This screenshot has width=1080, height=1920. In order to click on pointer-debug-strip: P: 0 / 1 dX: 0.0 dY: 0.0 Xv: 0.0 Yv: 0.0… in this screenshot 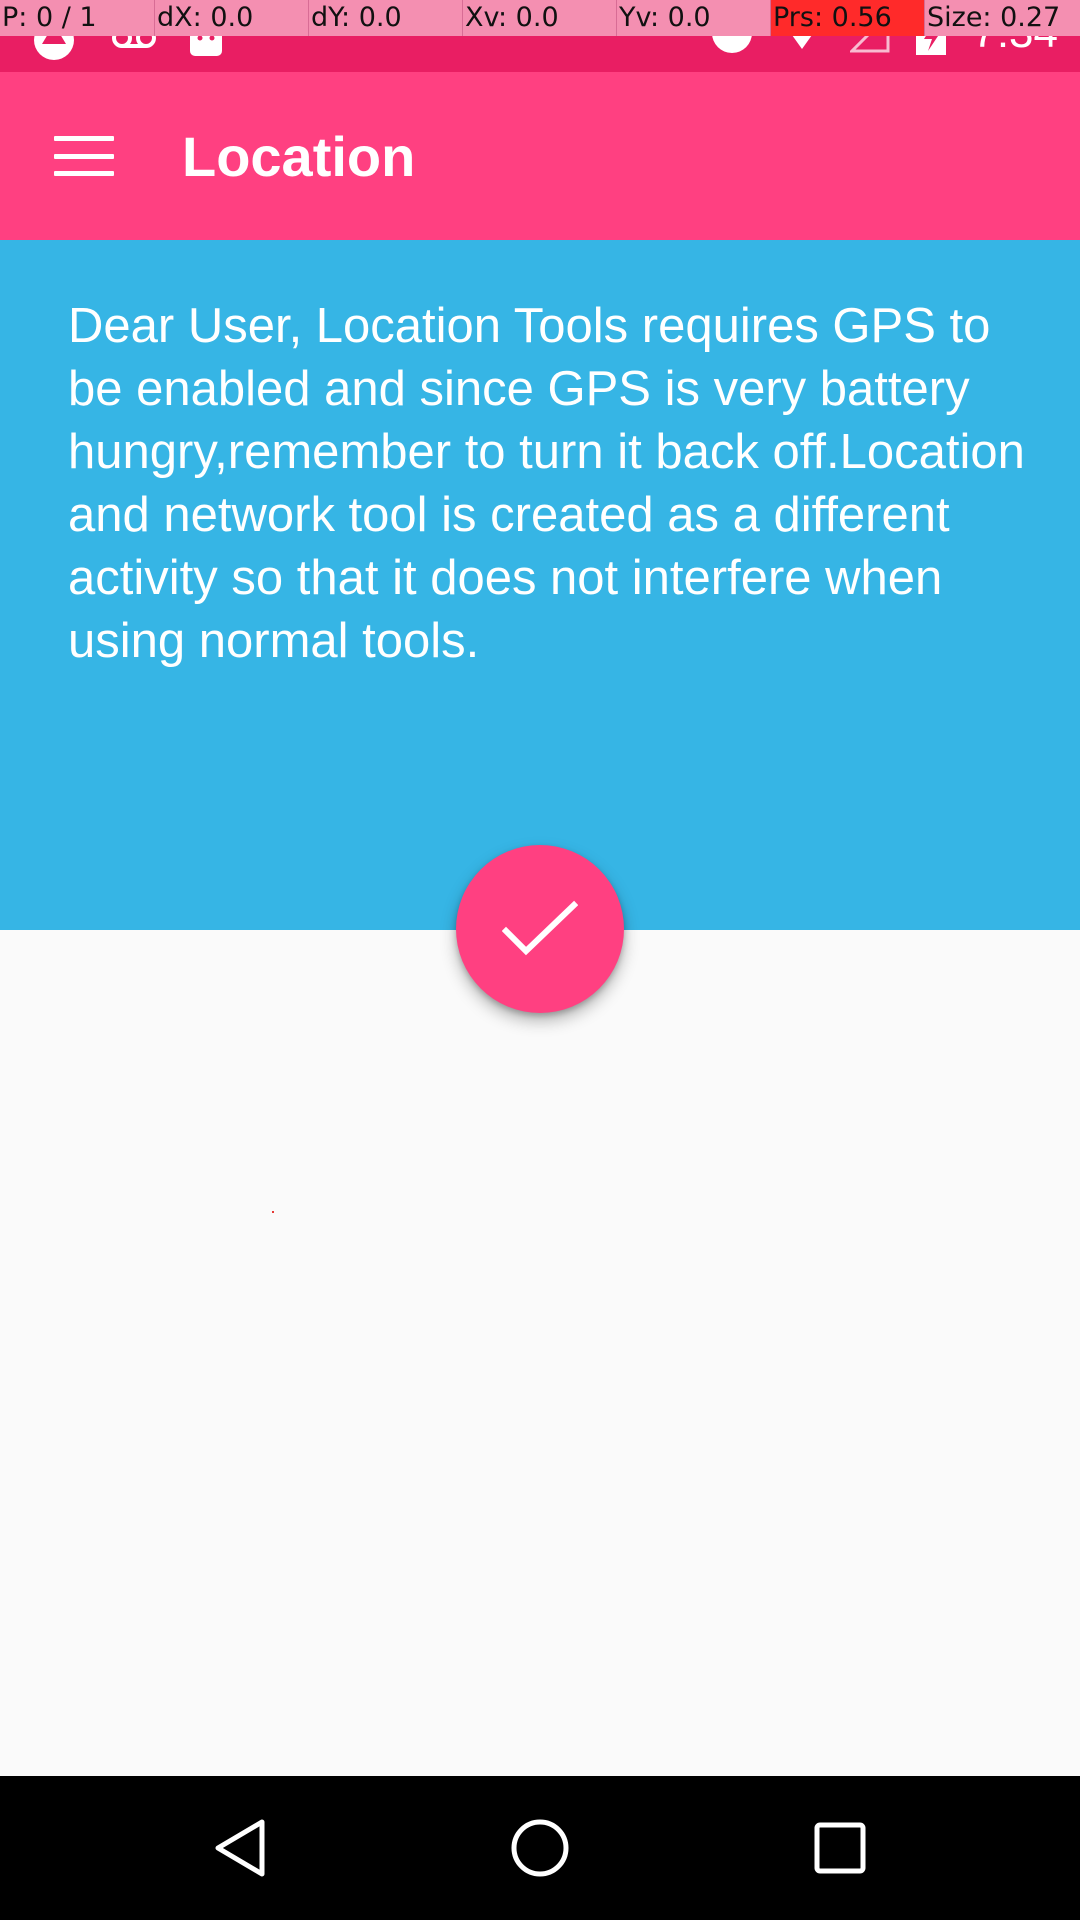, I will do `click(540, 18)`.